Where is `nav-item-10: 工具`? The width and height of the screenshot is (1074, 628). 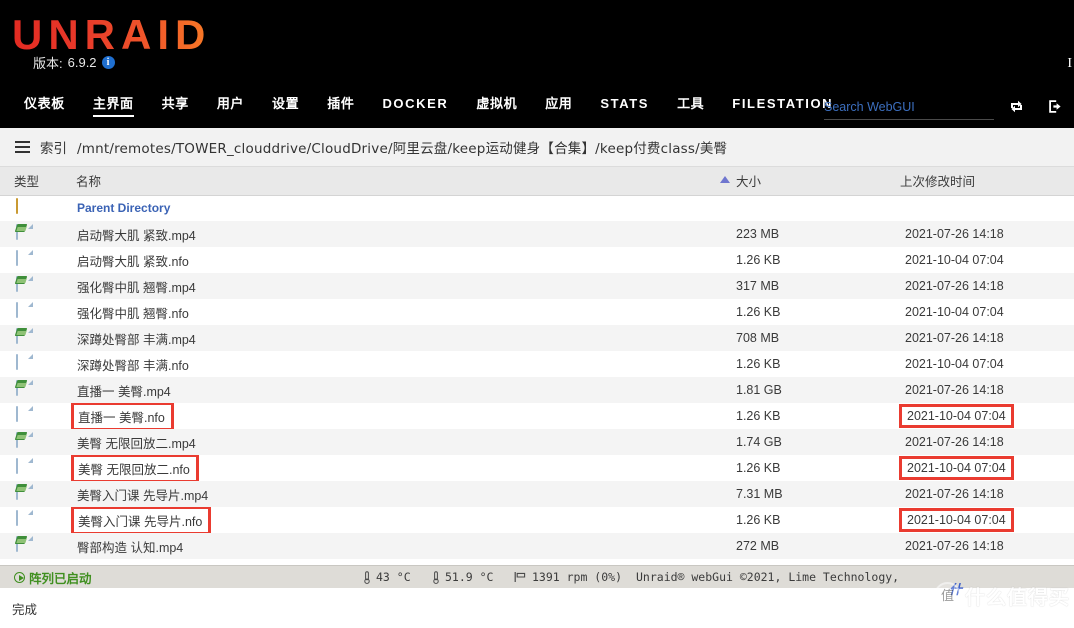 nav-item-10: 工具 is located at coordinates (690, 107).